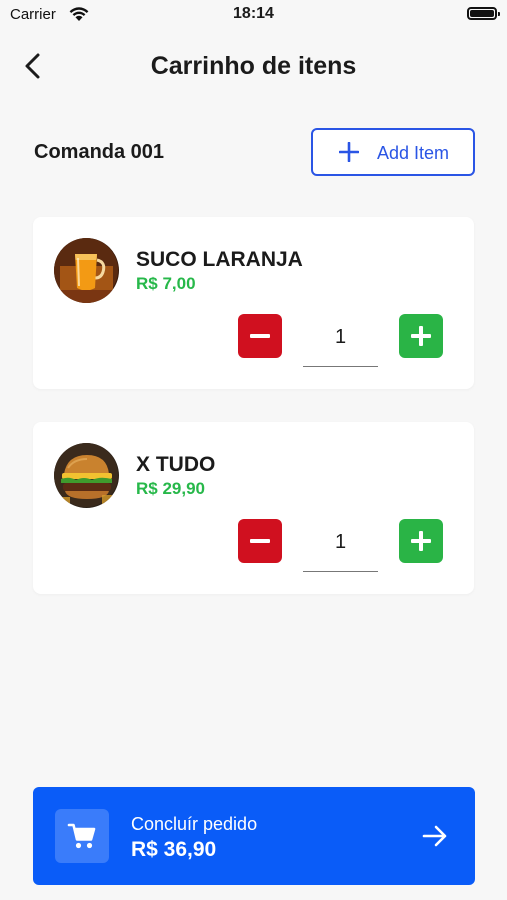 The width and height of the screenshot is (507, 900). What do you see at coordinates (166, 283) in the screenshot?
I see `item-price: R$ 7,00` at bounding box center [166, 283].